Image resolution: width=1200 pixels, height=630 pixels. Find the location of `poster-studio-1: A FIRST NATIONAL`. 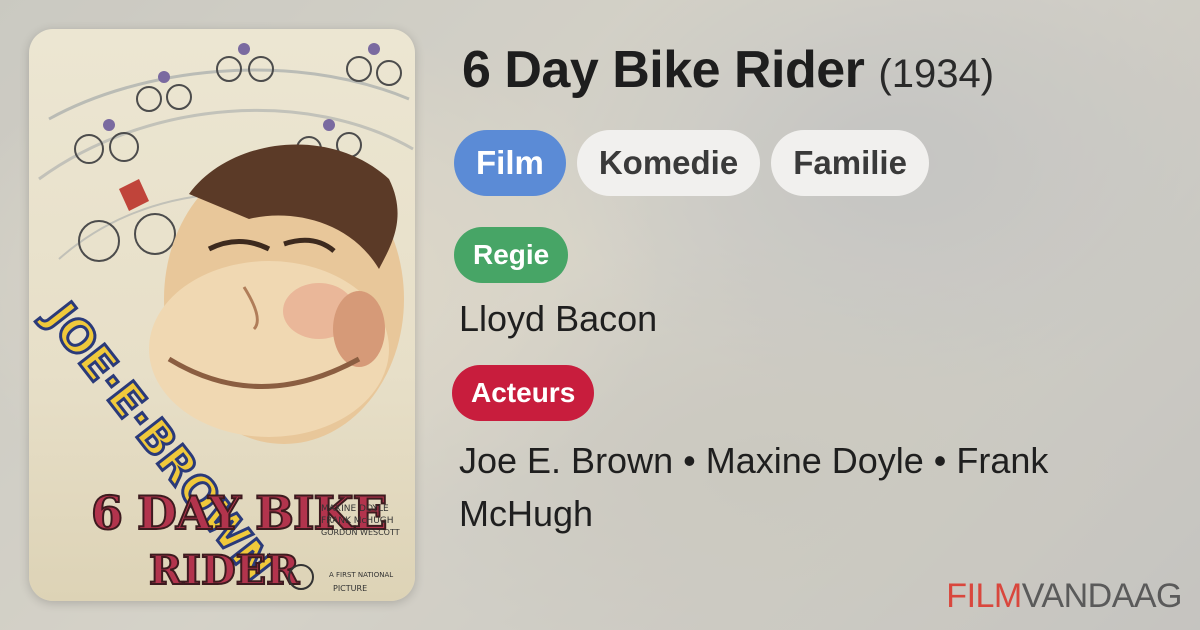

poster-studio-1: A FIRST NATIONAL is located at coordinates (361, 575).